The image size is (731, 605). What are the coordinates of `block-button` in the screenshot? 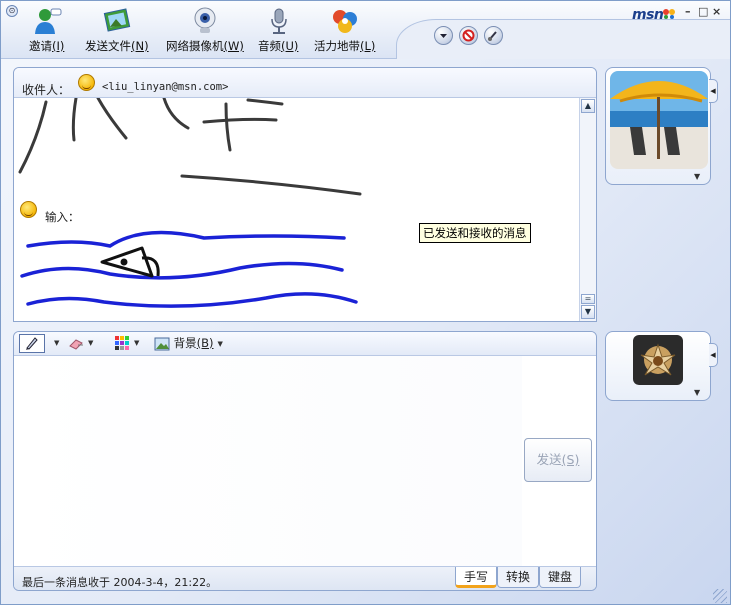 It's located at (468, 35).